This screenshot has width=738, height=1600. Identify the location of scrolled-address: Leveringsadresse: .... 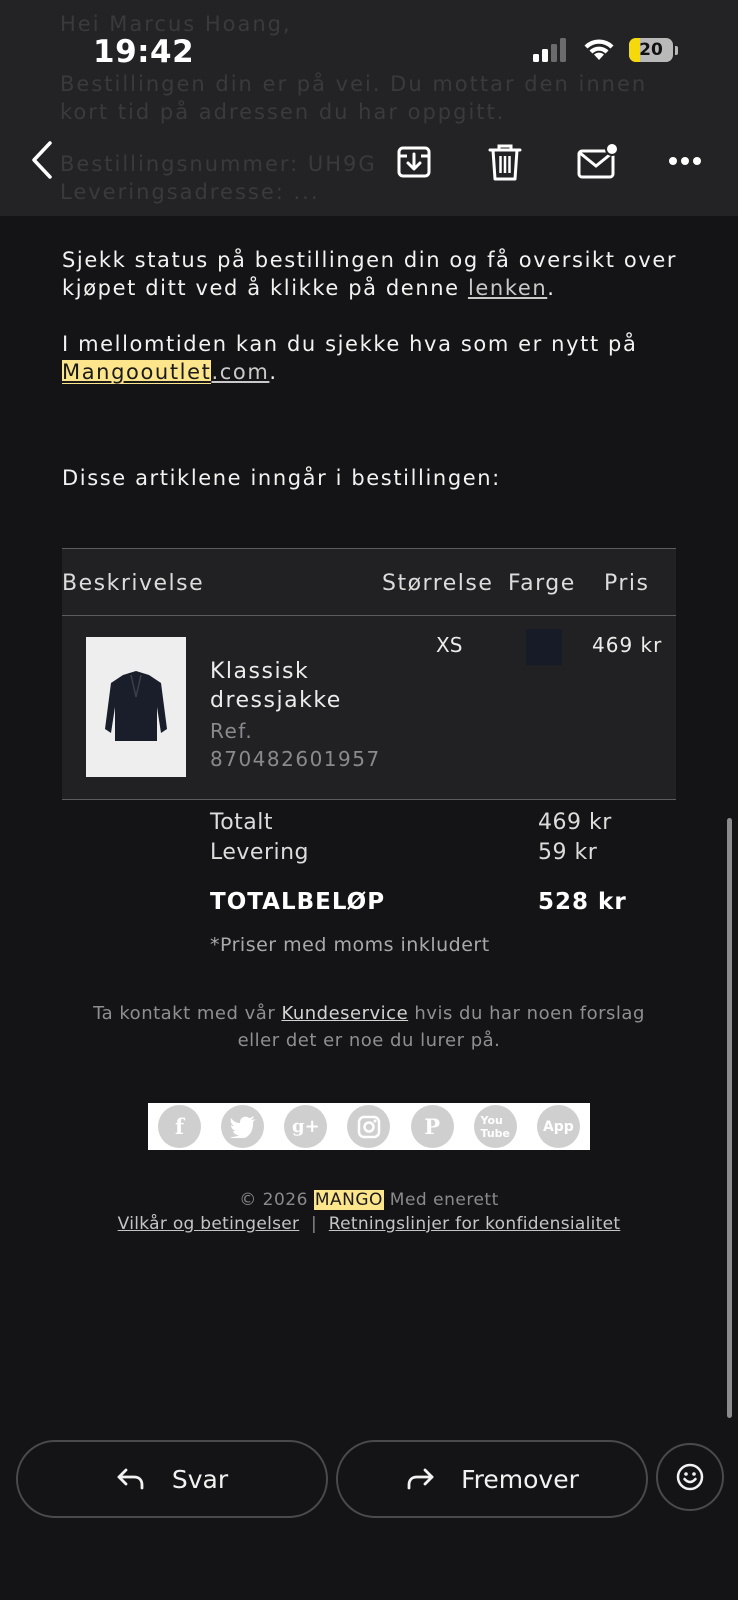
(190, 192).